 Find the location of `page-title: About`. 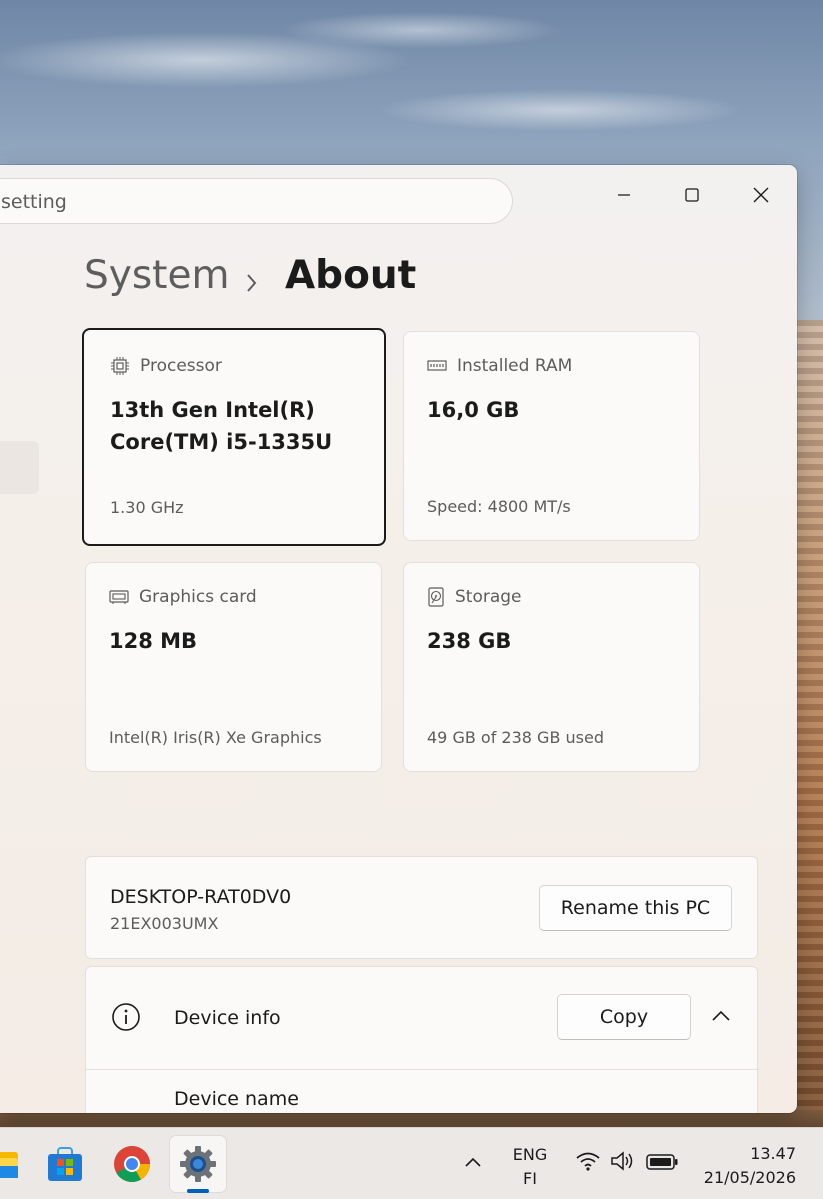

page-title: About is located at coordinates (351, 275).